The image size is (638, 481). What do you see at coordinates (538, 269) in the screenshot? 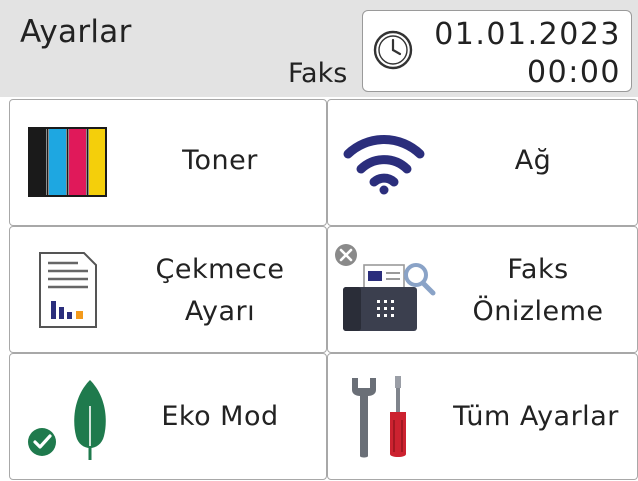
I see `fax-preview-label-line1: Faks` at bounding box center [538, 269].